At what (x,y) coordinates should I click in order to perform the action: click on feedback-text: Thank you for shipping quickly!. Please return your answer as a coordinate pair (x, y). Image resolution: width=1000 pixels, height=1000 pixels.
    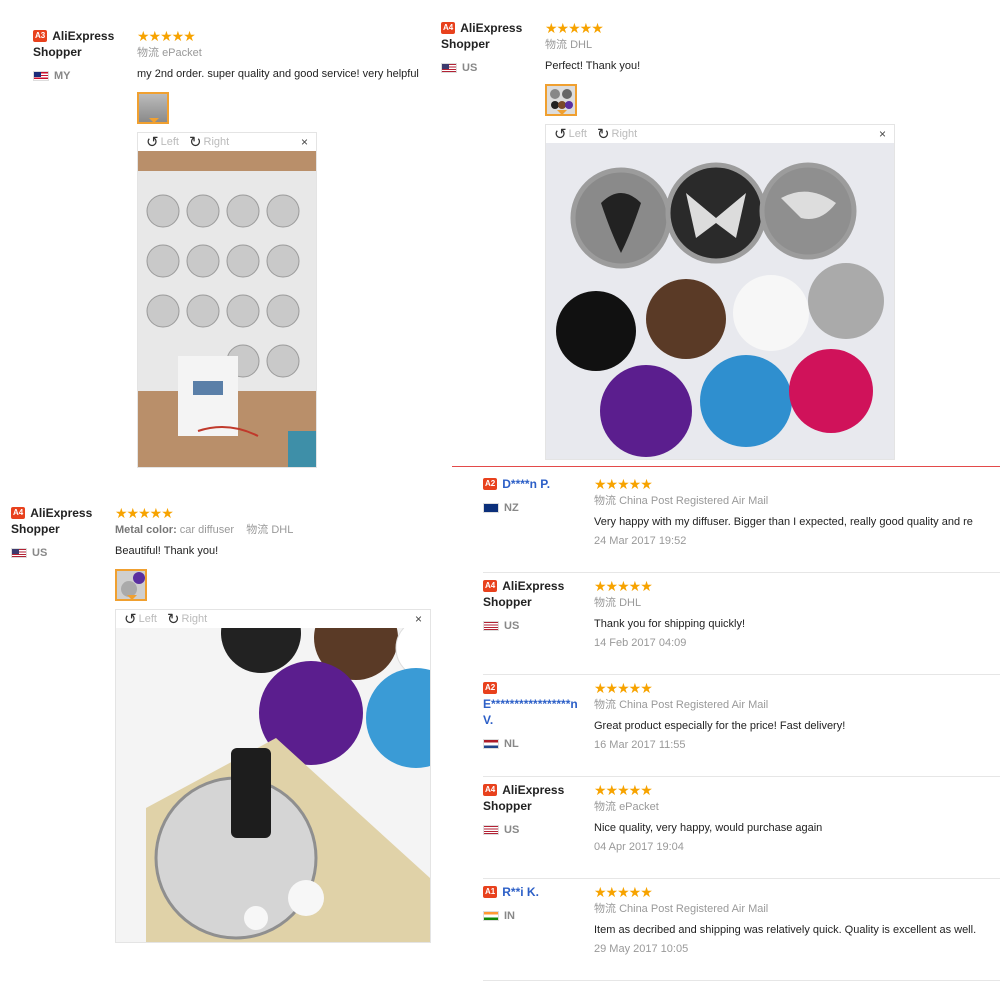
    Looking at the image, I should click on (670, 624).